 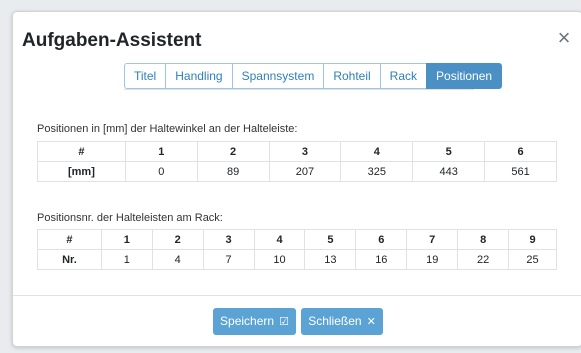 I want to click on table-header-row: # 1 2 3 4 5 6 7 8 9, so click(x=297, y=239).